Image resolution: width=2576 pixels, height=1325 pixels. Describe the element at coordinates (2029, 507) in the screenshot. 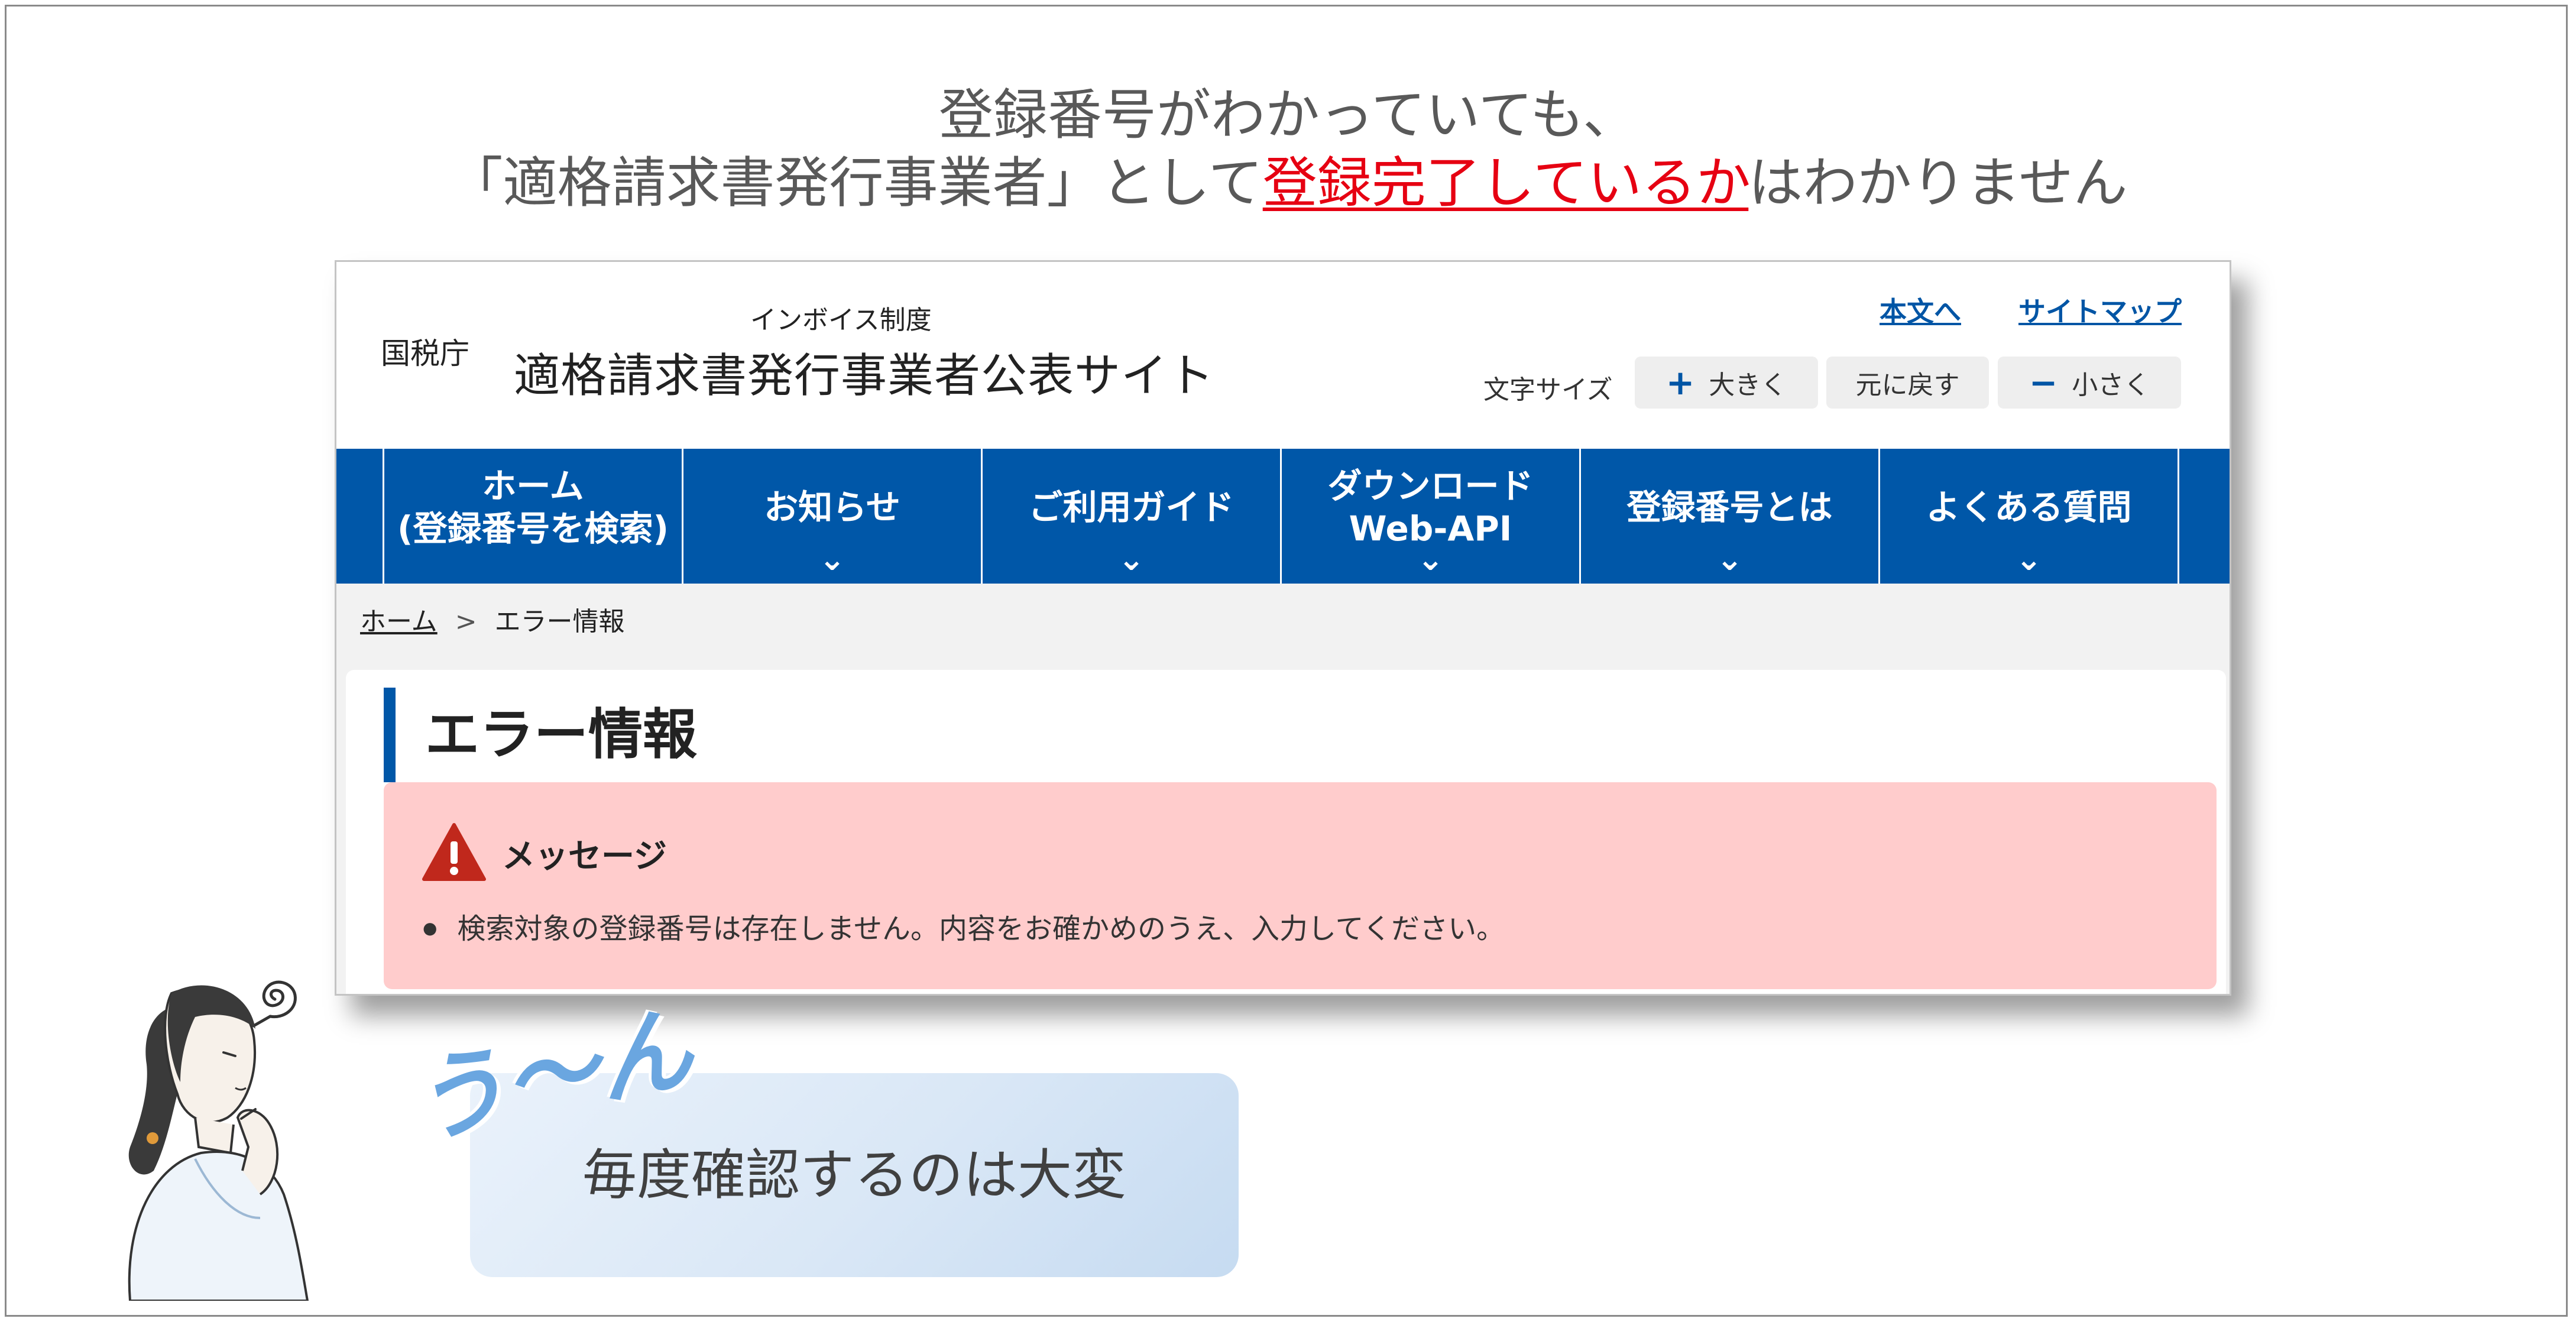

I see `nav-item-label: よくある質問` at that location.